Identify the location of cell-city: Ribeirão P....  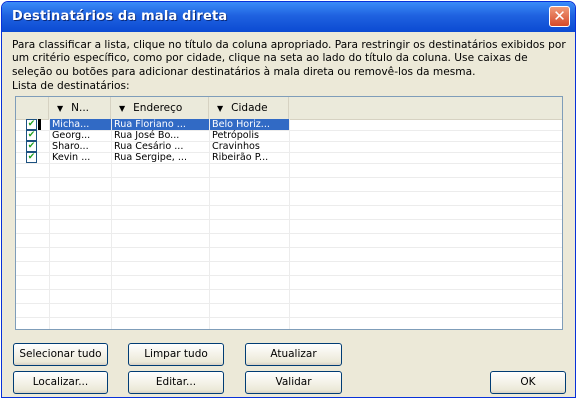
(240, 157).